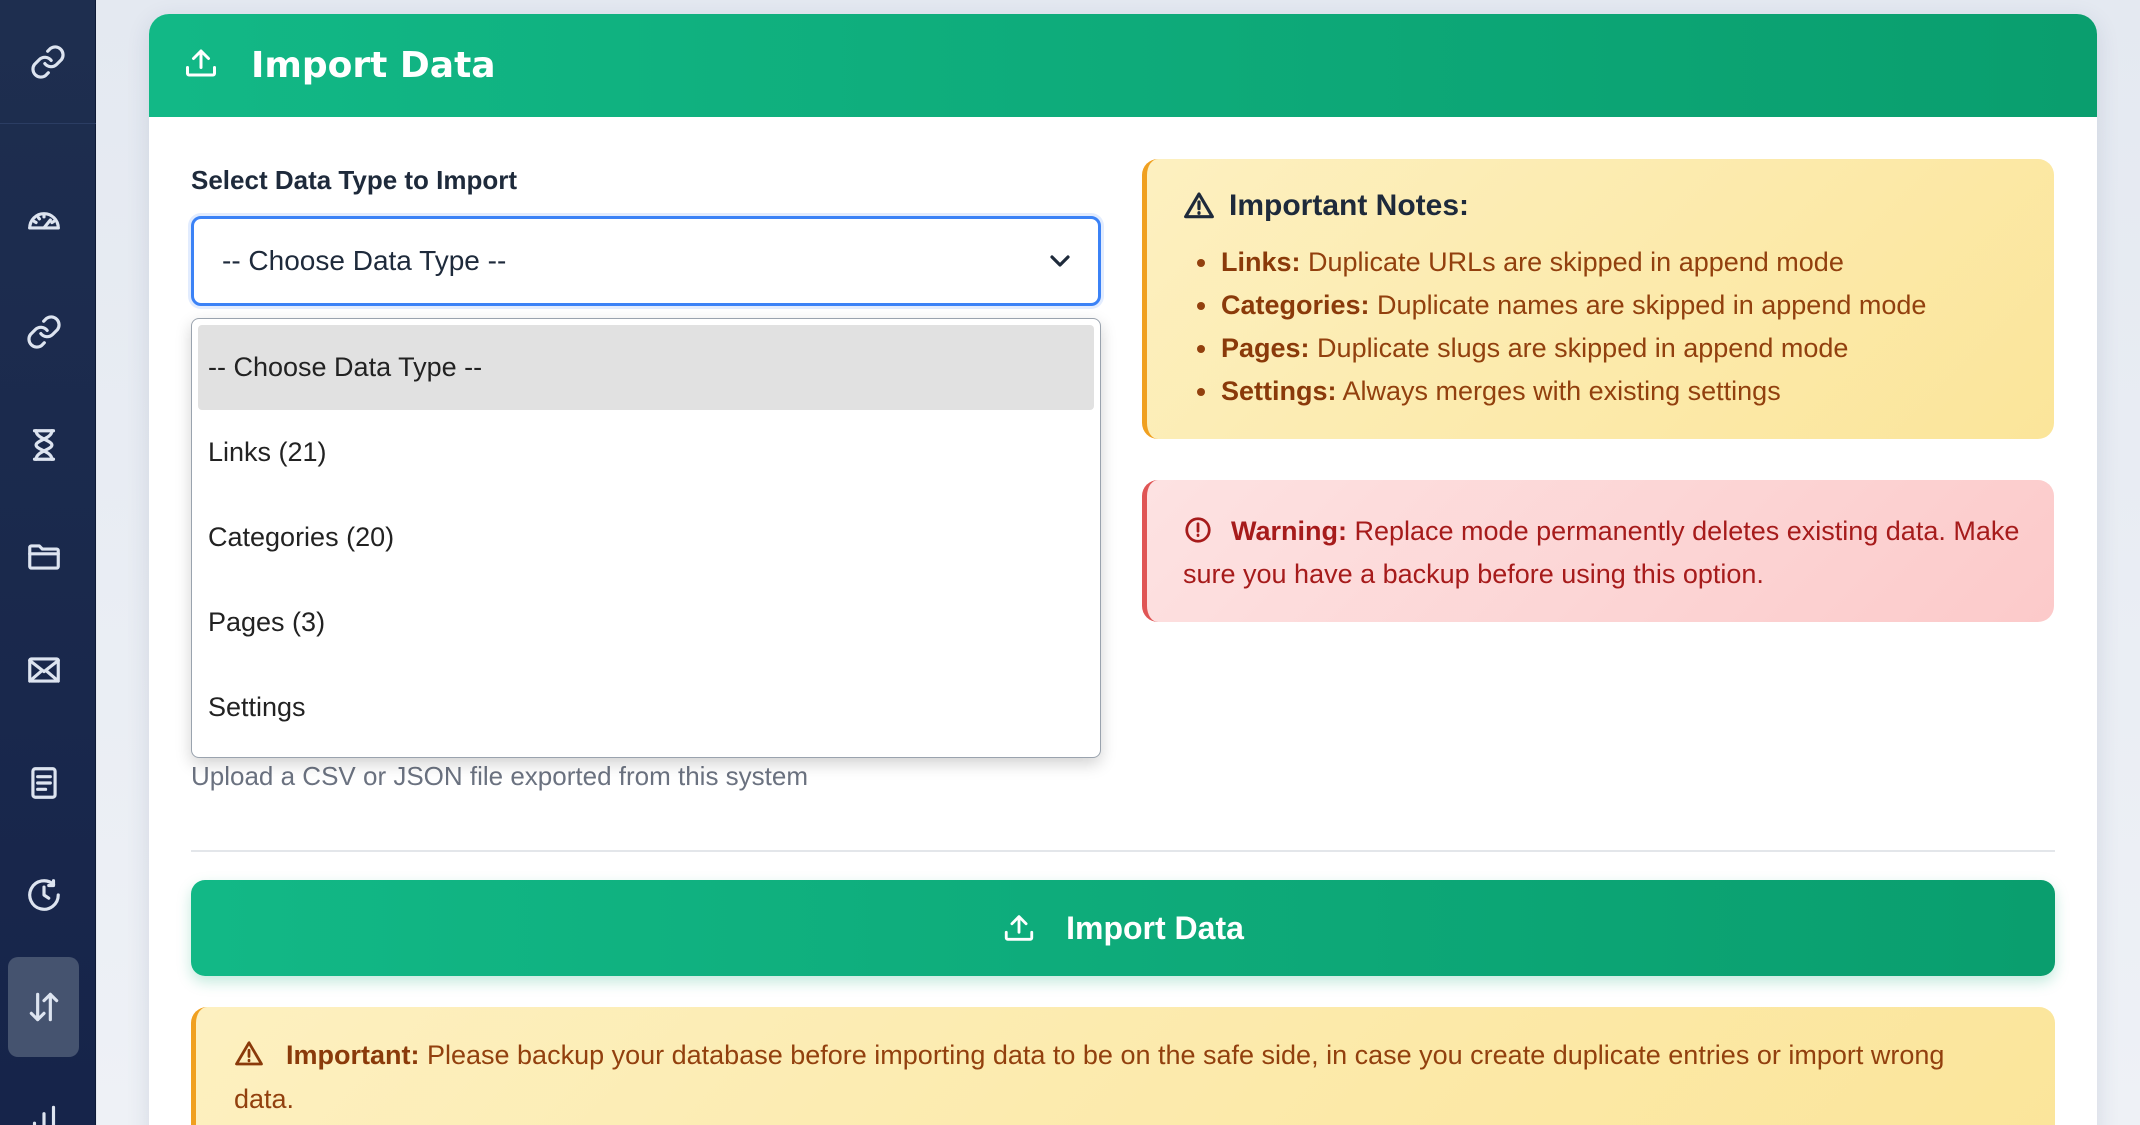 The width and height of the screenshot is (2140, 1125). I want to click on sidebar-item-scheduled, so click(43, 445).